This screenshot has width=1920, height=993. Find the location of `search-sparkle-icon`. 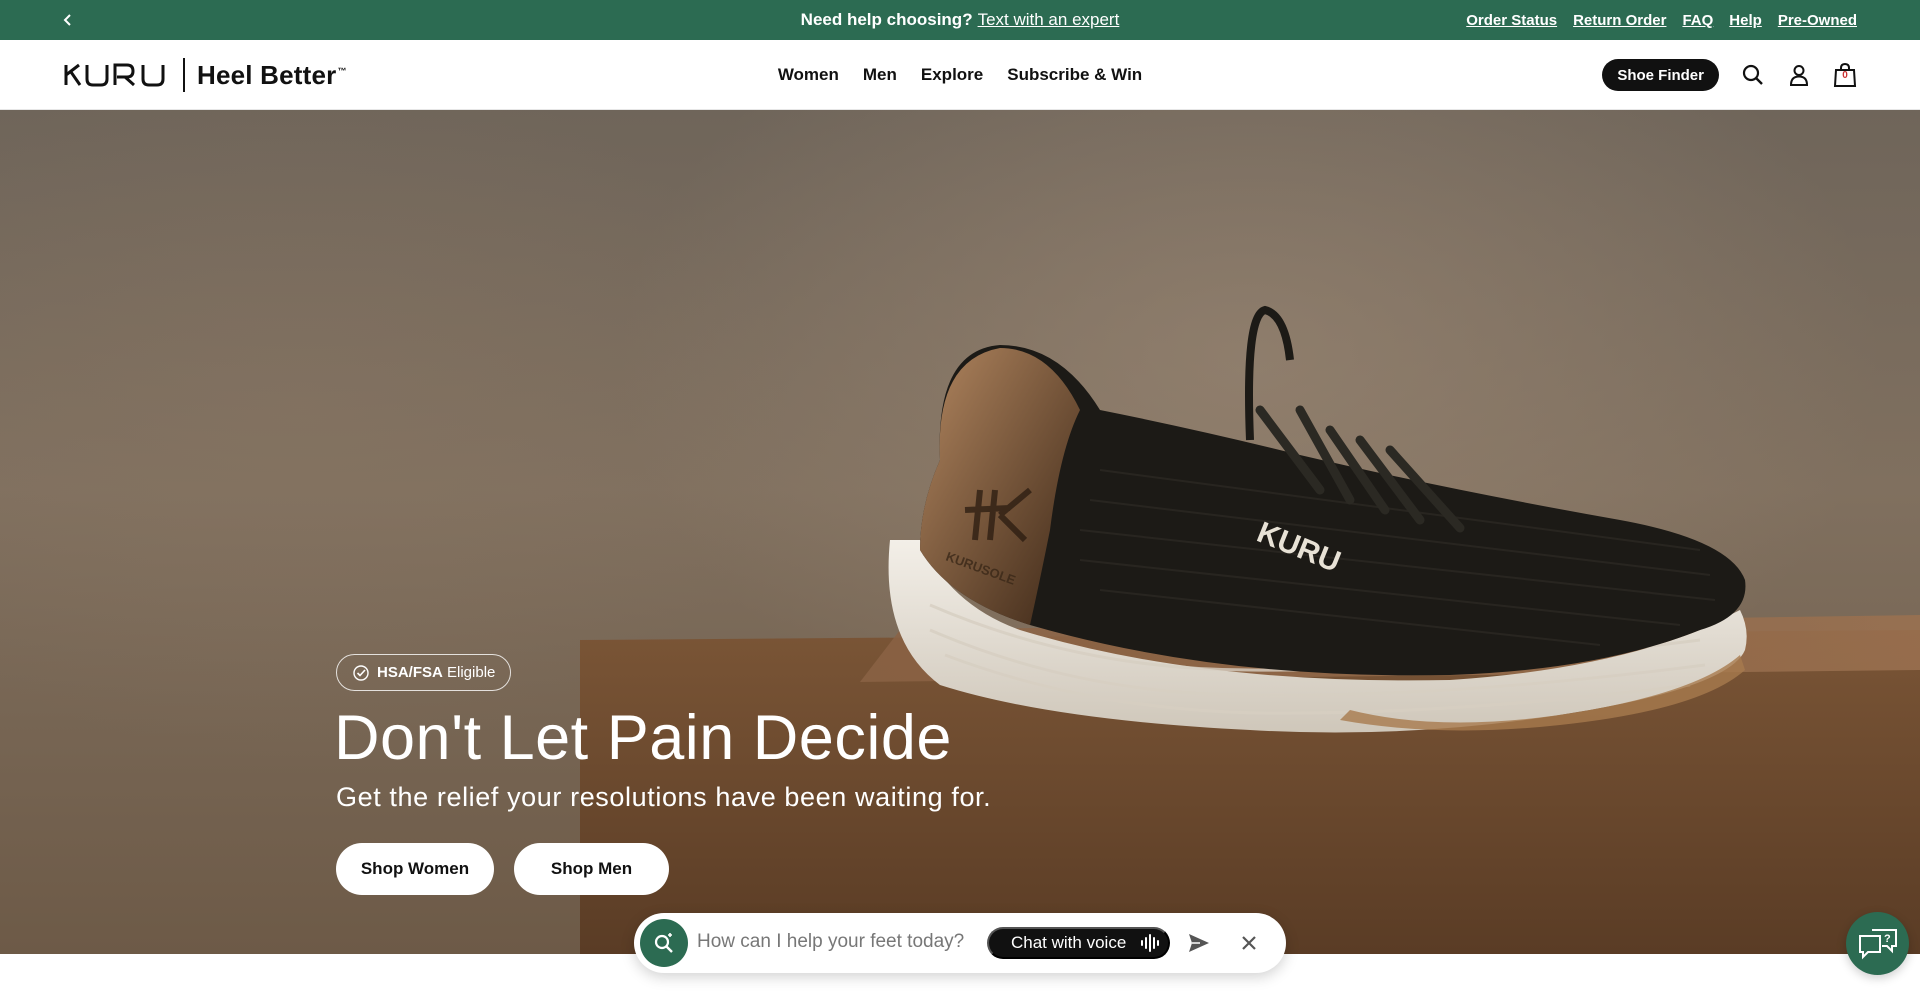

search-sparkle-icon is located at coordinates (664, 943).